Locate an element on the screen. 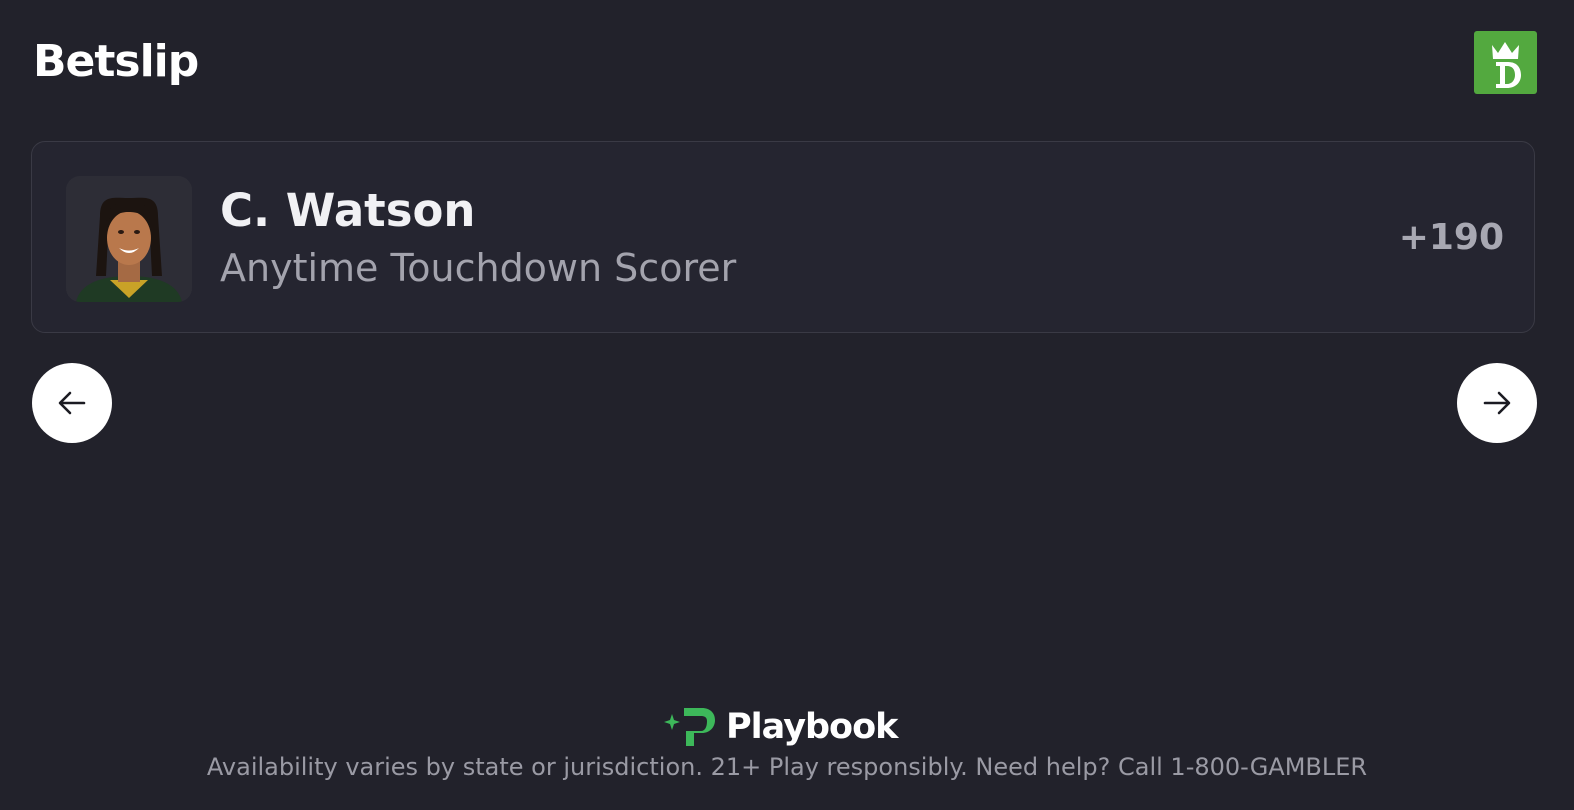 This screenshot has width=1574, height=810. next-button is located at coordinates (1497, 403).